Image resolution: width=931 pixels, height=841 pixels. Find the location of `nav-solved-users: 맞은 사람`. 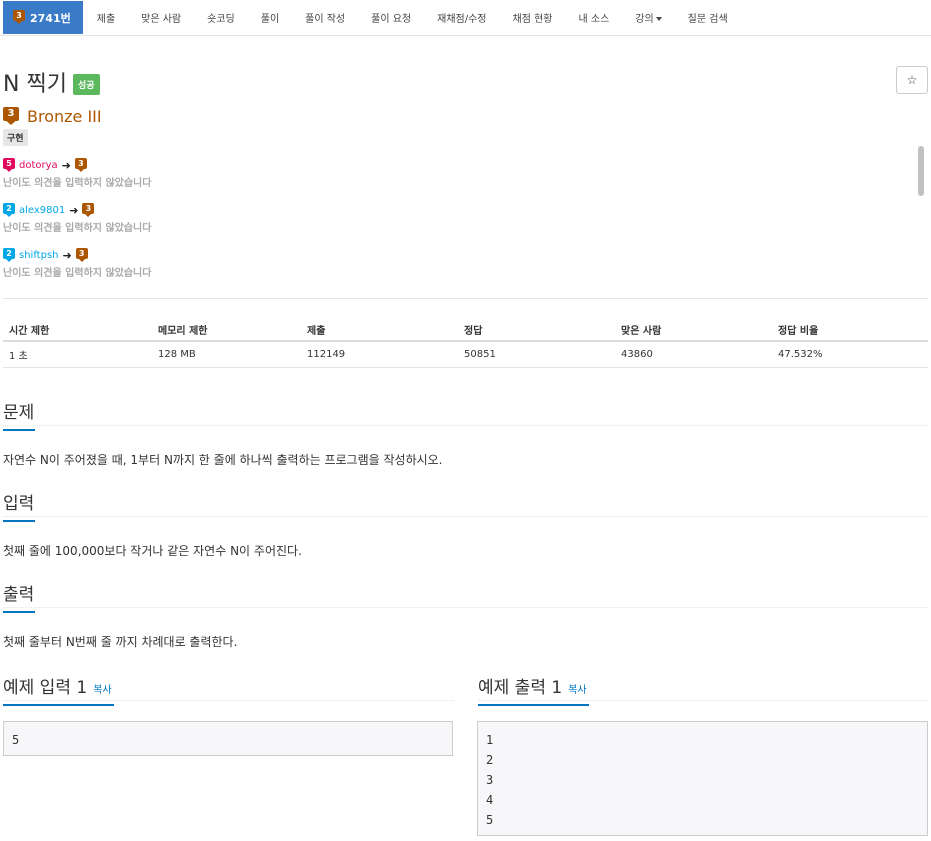

nav-solved-users: 맞은 사람 is located at coordinates (161, 17).